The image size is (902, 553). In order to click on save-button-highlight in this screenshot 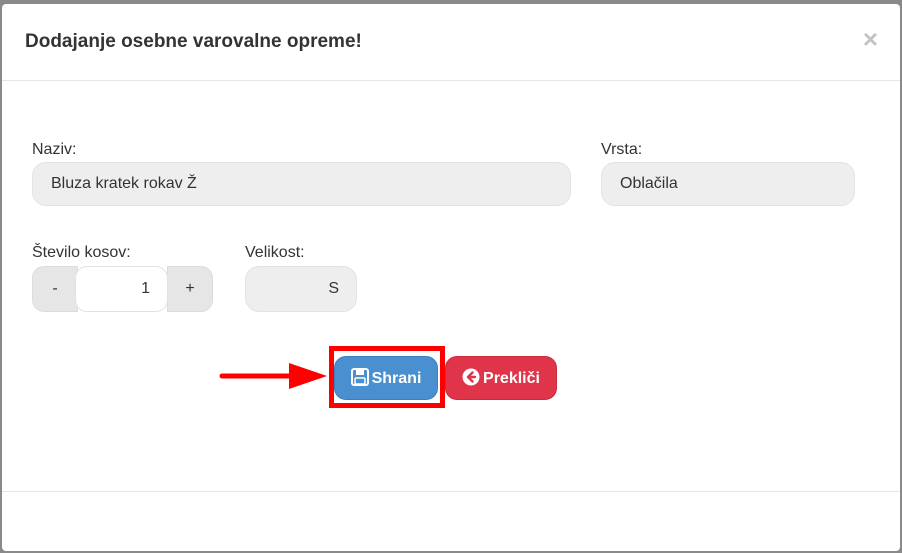, I will do `click(387, 377)`.